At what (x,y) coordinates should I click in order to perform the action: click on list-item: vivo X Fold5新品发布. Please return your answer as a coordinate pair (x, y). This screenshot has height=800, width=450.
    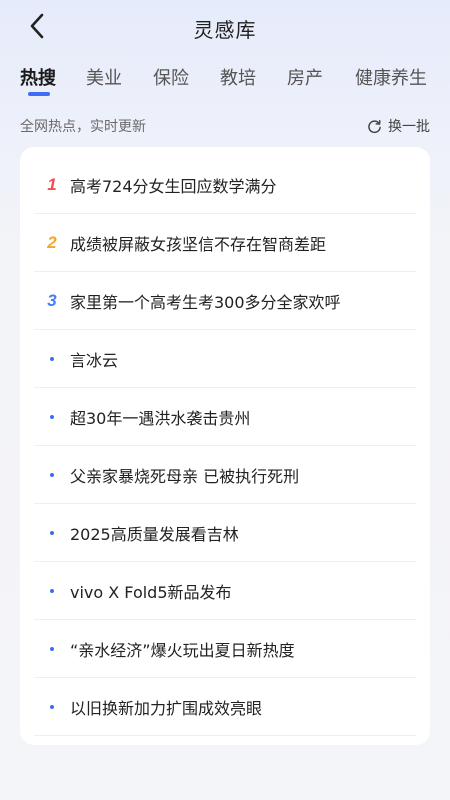
    Looking at the image, I should click on (225, 591).